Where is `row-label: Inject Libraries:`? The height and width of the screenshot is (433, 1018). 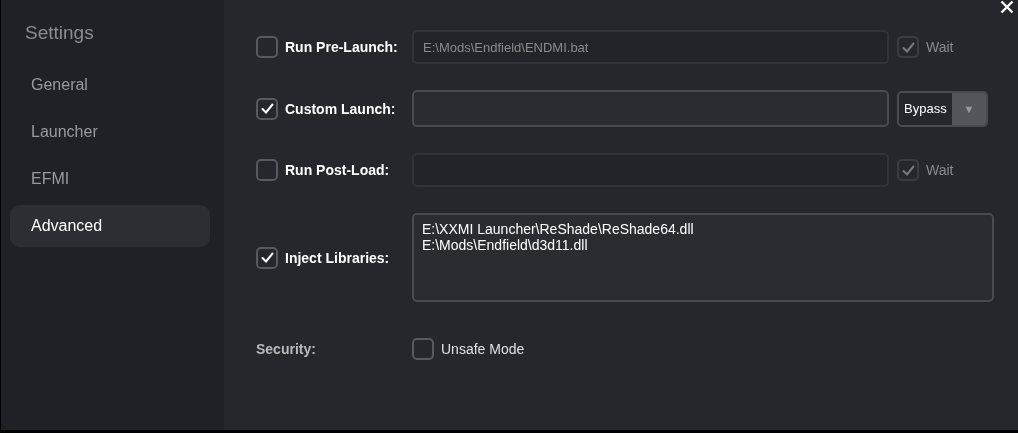 row-label: Inject Libraries: is located at coordinates (337, 257).